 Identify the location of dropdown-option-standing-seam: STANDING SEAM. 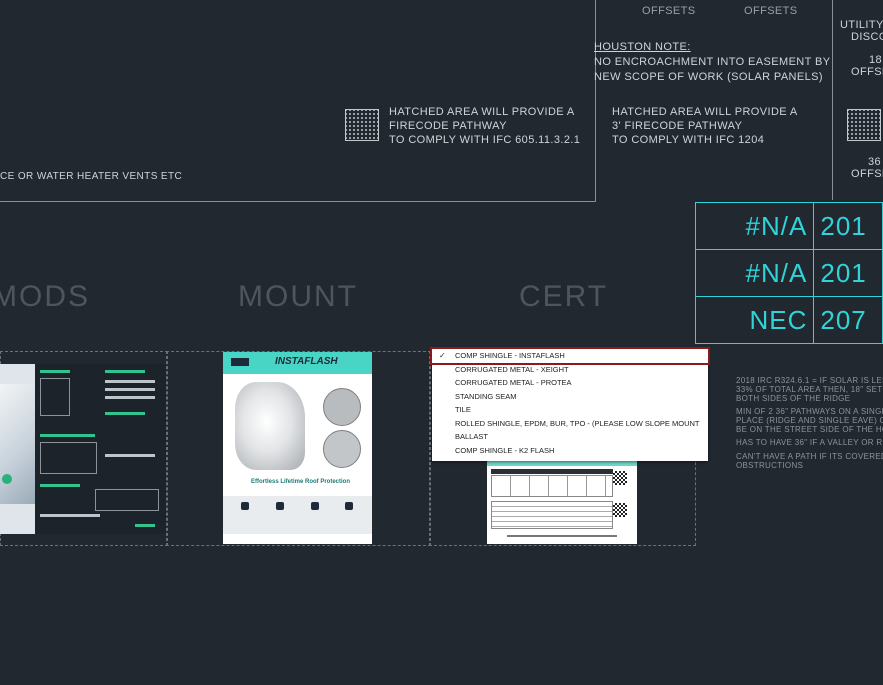
(570, 397).